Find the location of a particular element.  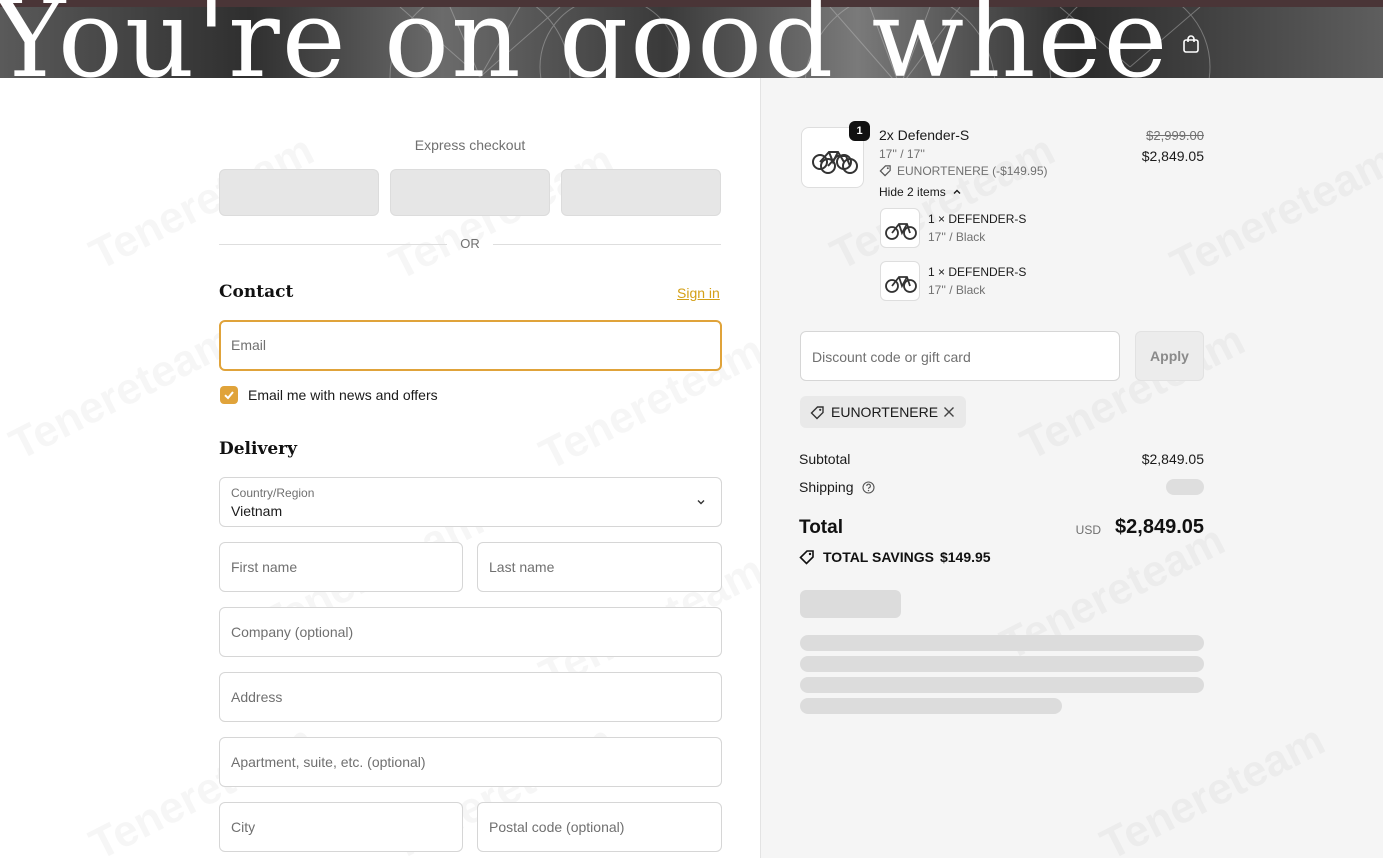

or-text: OR is located at coordinates (470, 243).